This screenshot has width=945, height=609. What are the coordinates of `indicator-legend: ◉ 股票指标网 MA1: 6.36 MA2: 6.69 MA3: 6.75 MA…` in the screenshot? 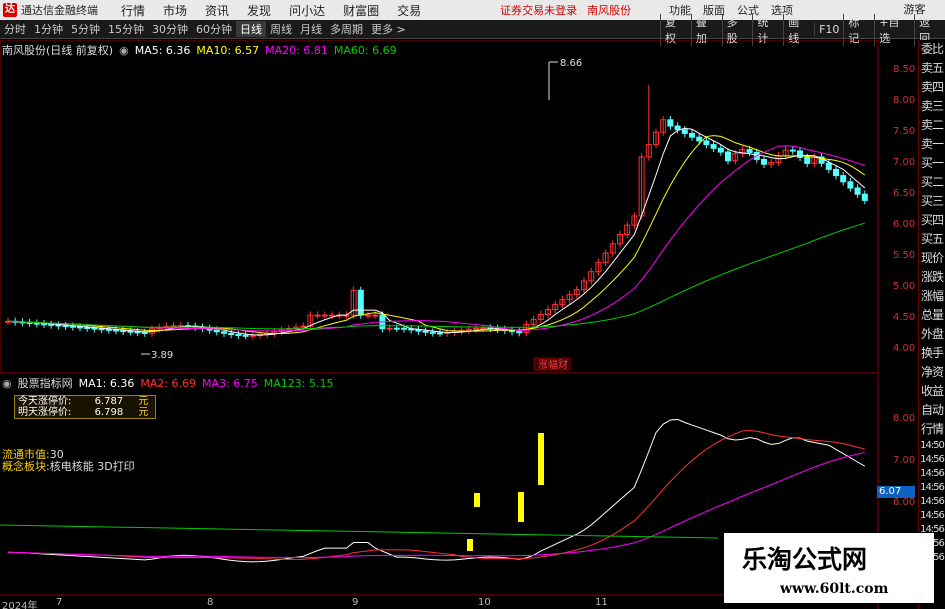 It's located at (167, 383).